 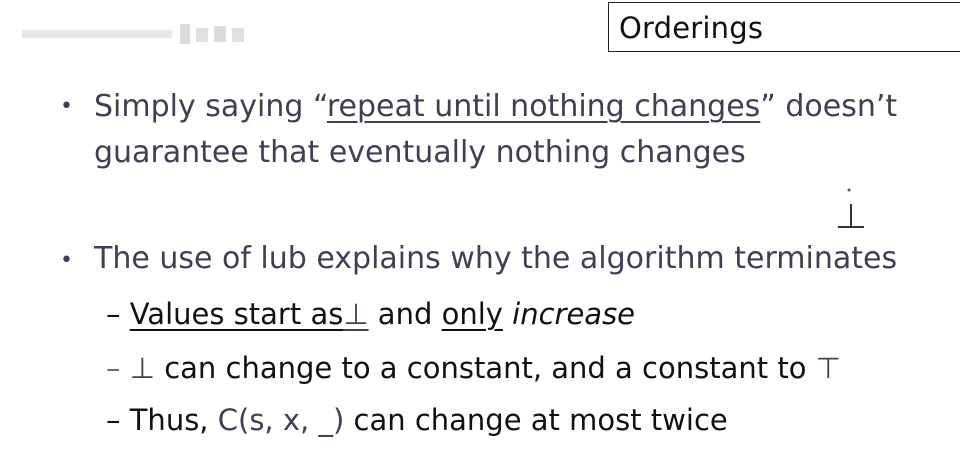 What do you see at coordinates (784, 27) in the screenshot?
I see `title-box: Orderings` at bounding box center [784, 27].